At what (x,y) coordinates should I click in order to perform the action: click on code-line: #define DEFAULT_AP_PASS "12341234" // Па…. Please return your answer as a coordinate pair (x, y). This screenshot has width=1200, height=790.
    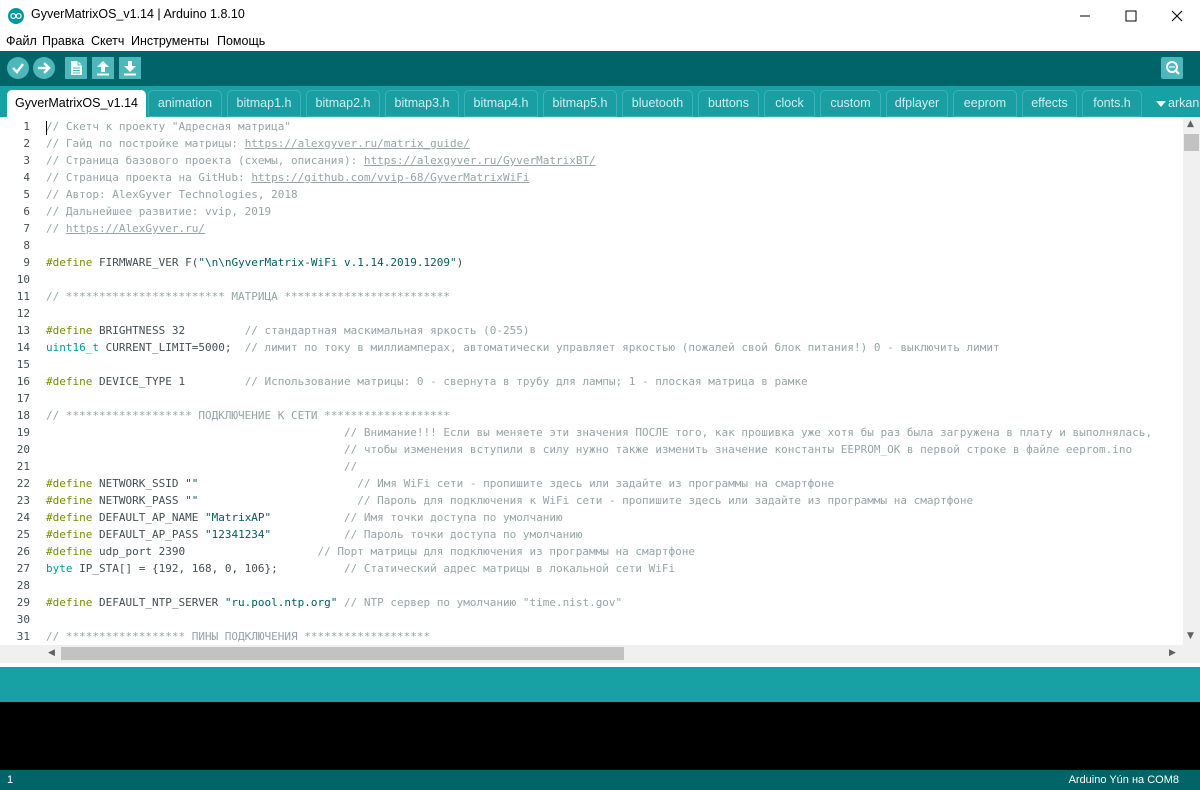
    Looking at the image, I should click on (614, 534).